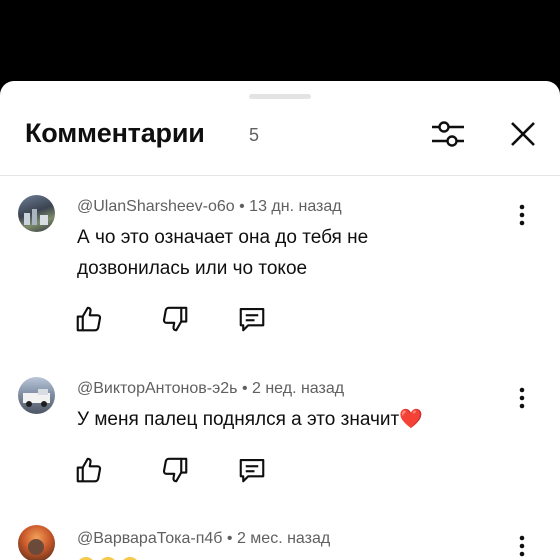 This screenshot has height=560, width=560. I want to click on comment-text-emoji, so click(277, 557).